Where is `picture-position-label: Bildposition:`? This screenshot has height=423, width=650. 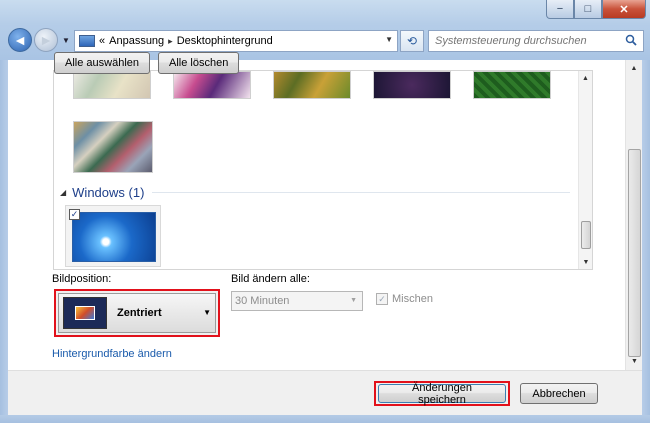
picture-position-label: Bildposition: is located at coordinates (82, 279).